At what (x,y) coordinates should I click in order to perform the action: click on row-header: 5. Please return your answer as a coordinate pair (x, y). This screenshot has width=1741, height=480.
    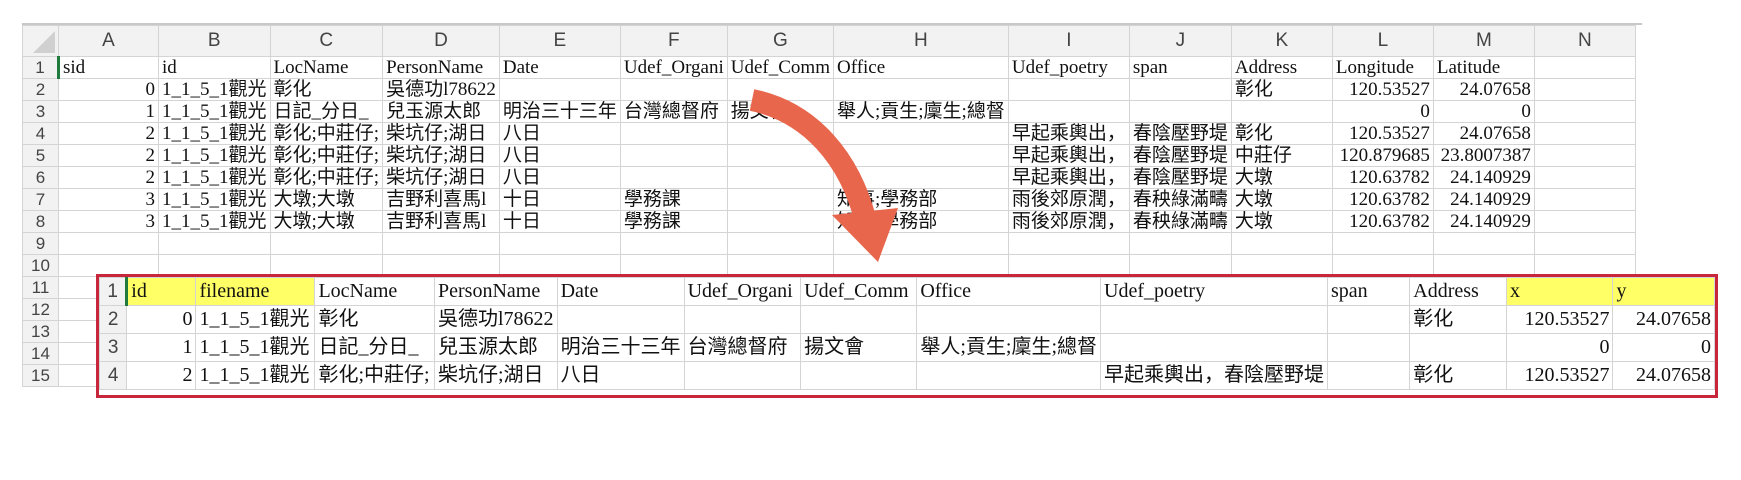
    Looking at the image, I should click on (40, 155).